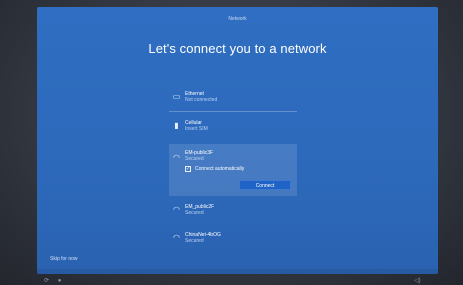  Describe the element at coordinates (237, 19) in the screenshot. I see `window-title: Network` at that location.